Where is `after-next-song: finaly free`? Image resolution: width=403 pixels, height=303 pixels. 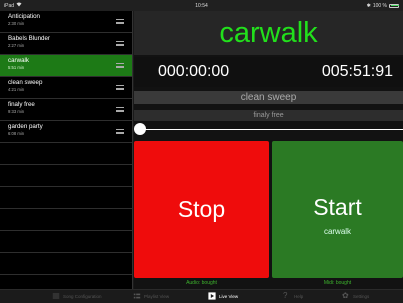
after-next-song: finaly free is located at coordinates (268, 115).